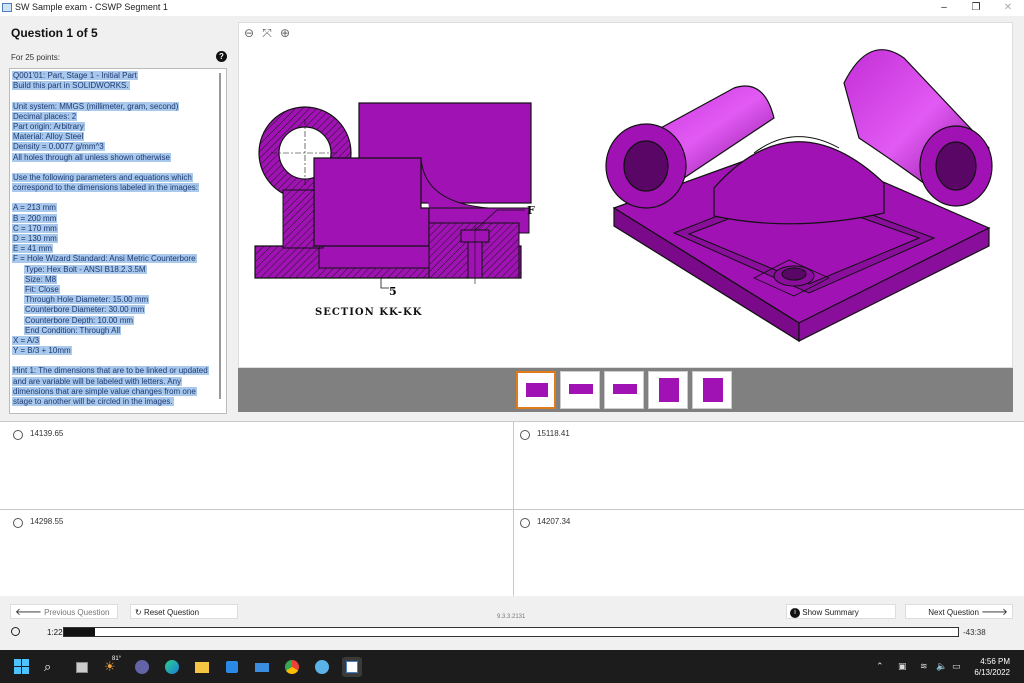 The width and height of the screenshot is (1024, 683). I want to click on info-icon: i, so click(795, 612).